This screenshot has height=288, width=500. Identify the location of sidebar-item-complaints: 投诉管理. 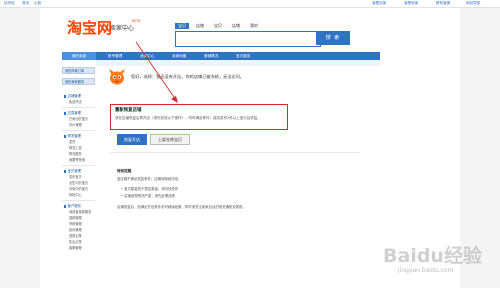
(75, 230).